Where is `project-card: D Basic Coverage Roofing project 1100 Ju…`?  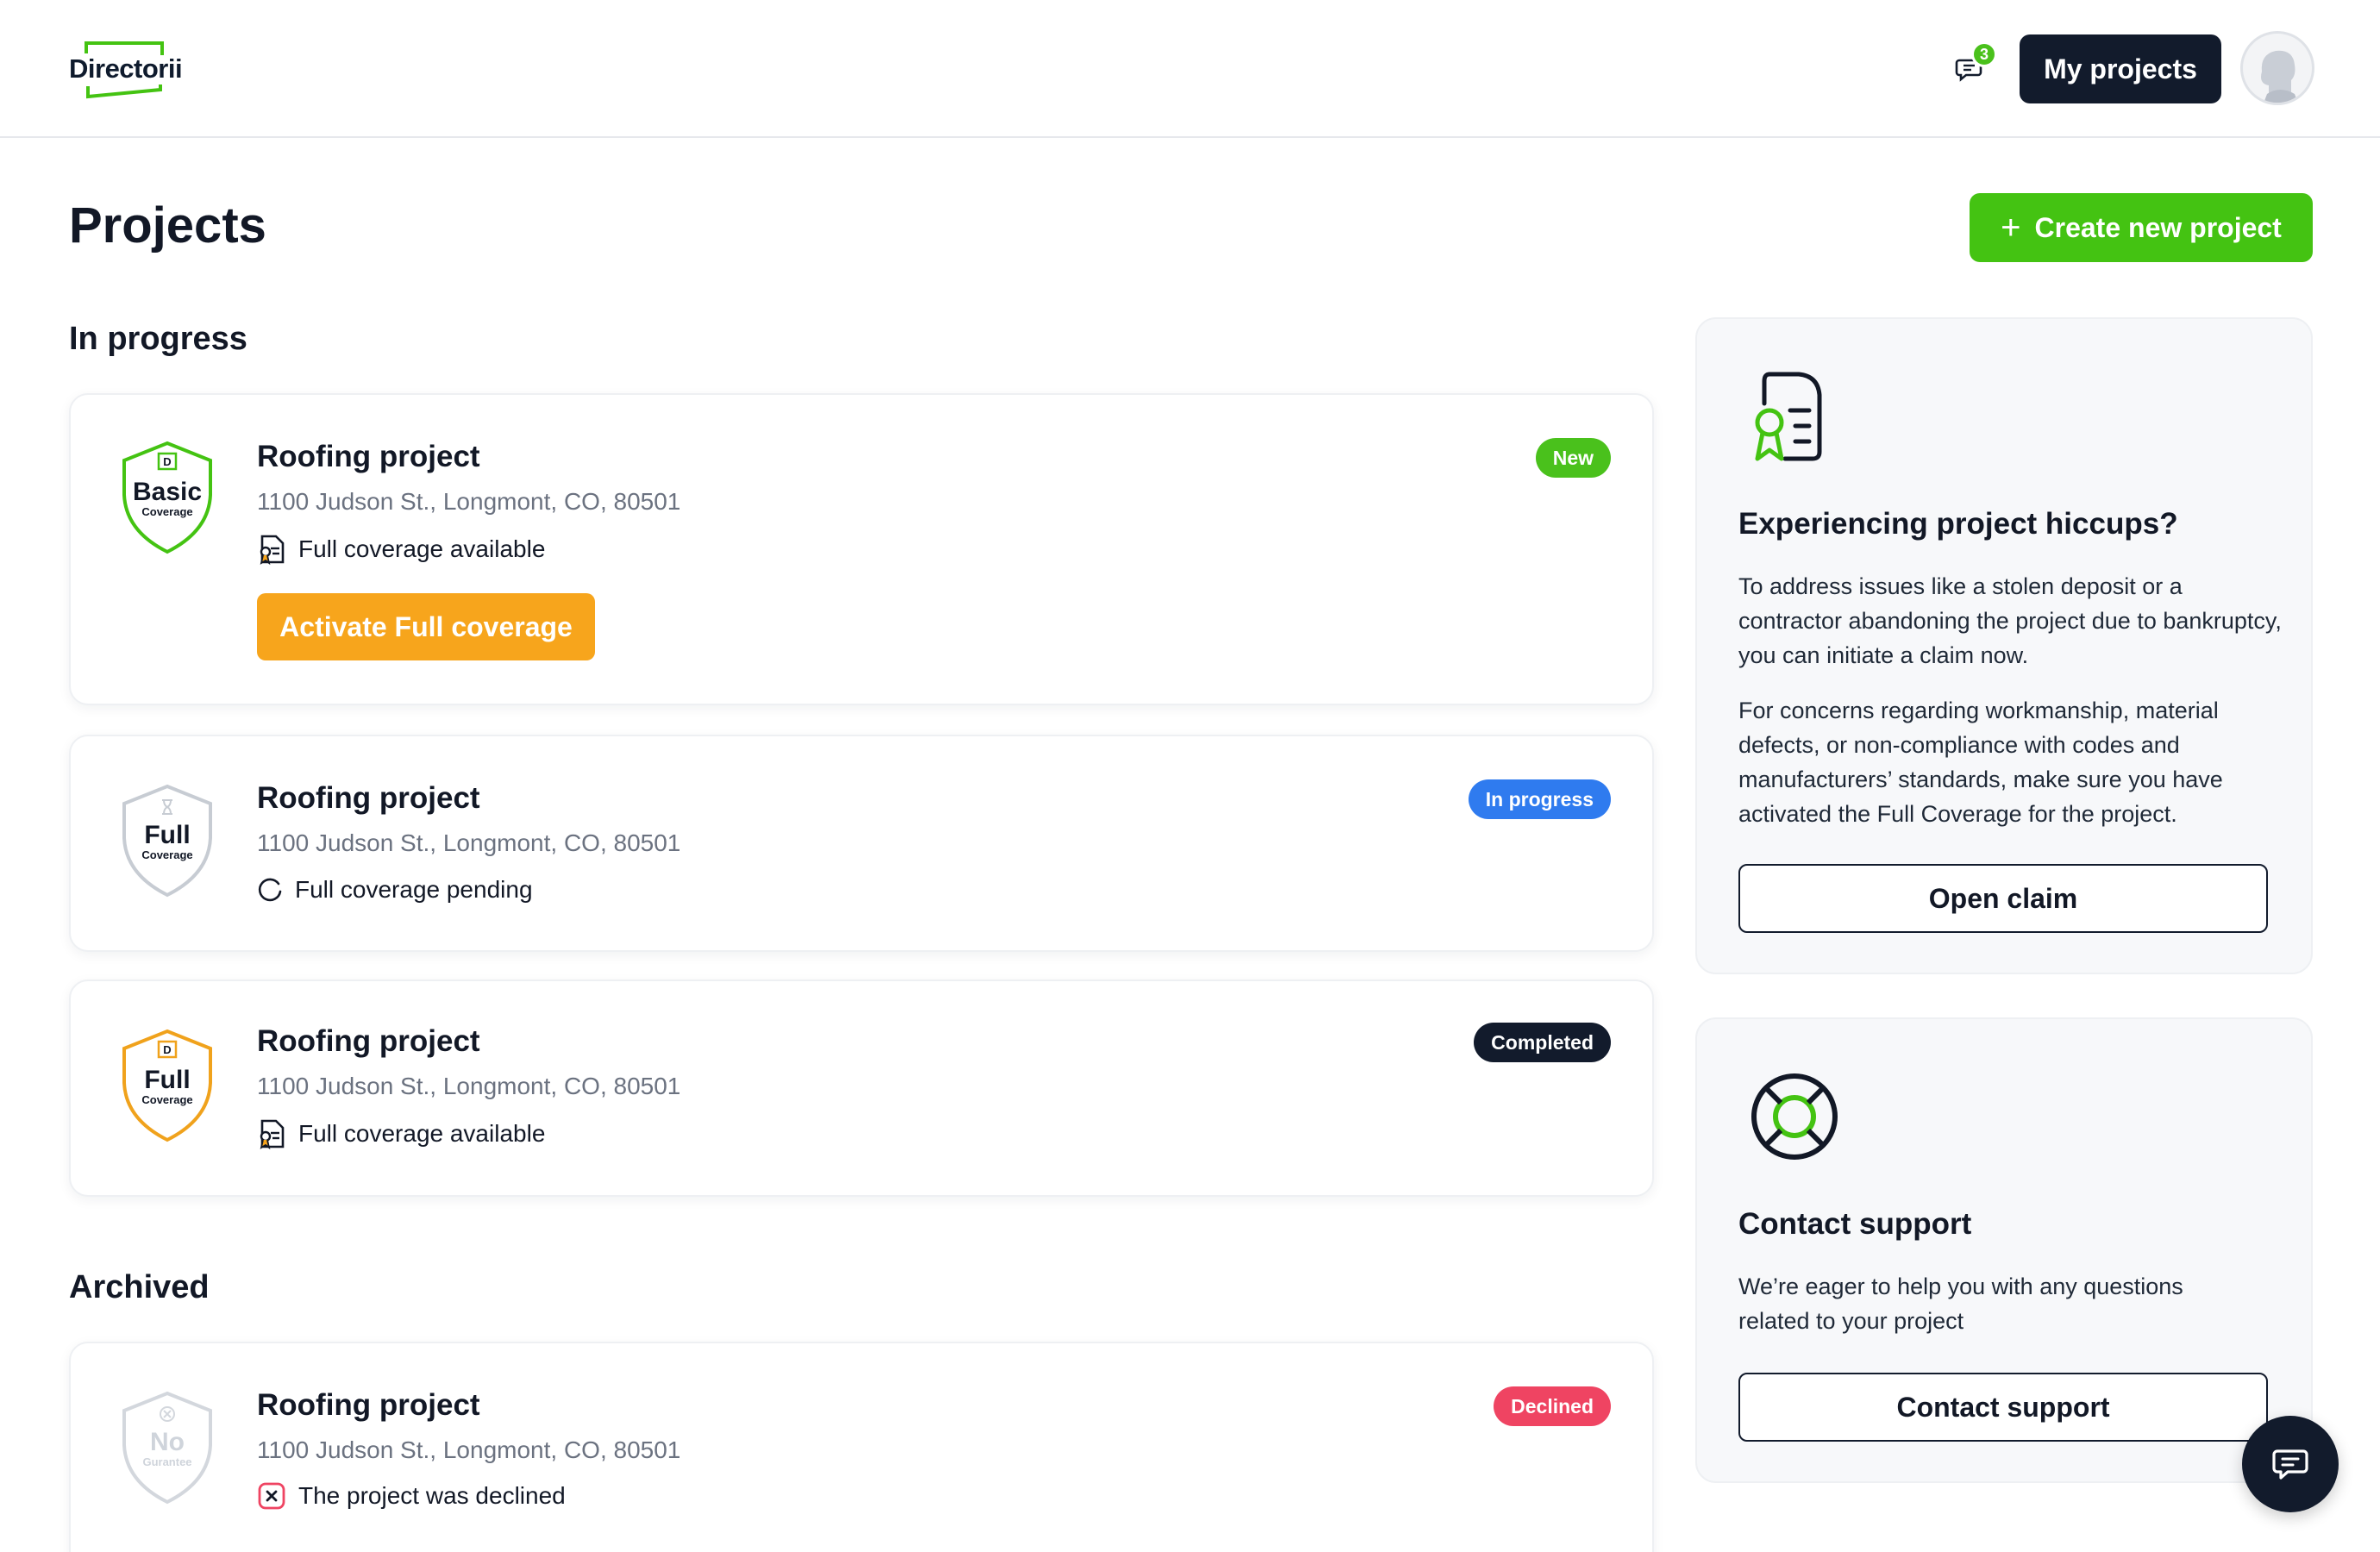
project-card: D Basic Coverage Roofing project 1100 Ju… is located at coordinates (862, 549).